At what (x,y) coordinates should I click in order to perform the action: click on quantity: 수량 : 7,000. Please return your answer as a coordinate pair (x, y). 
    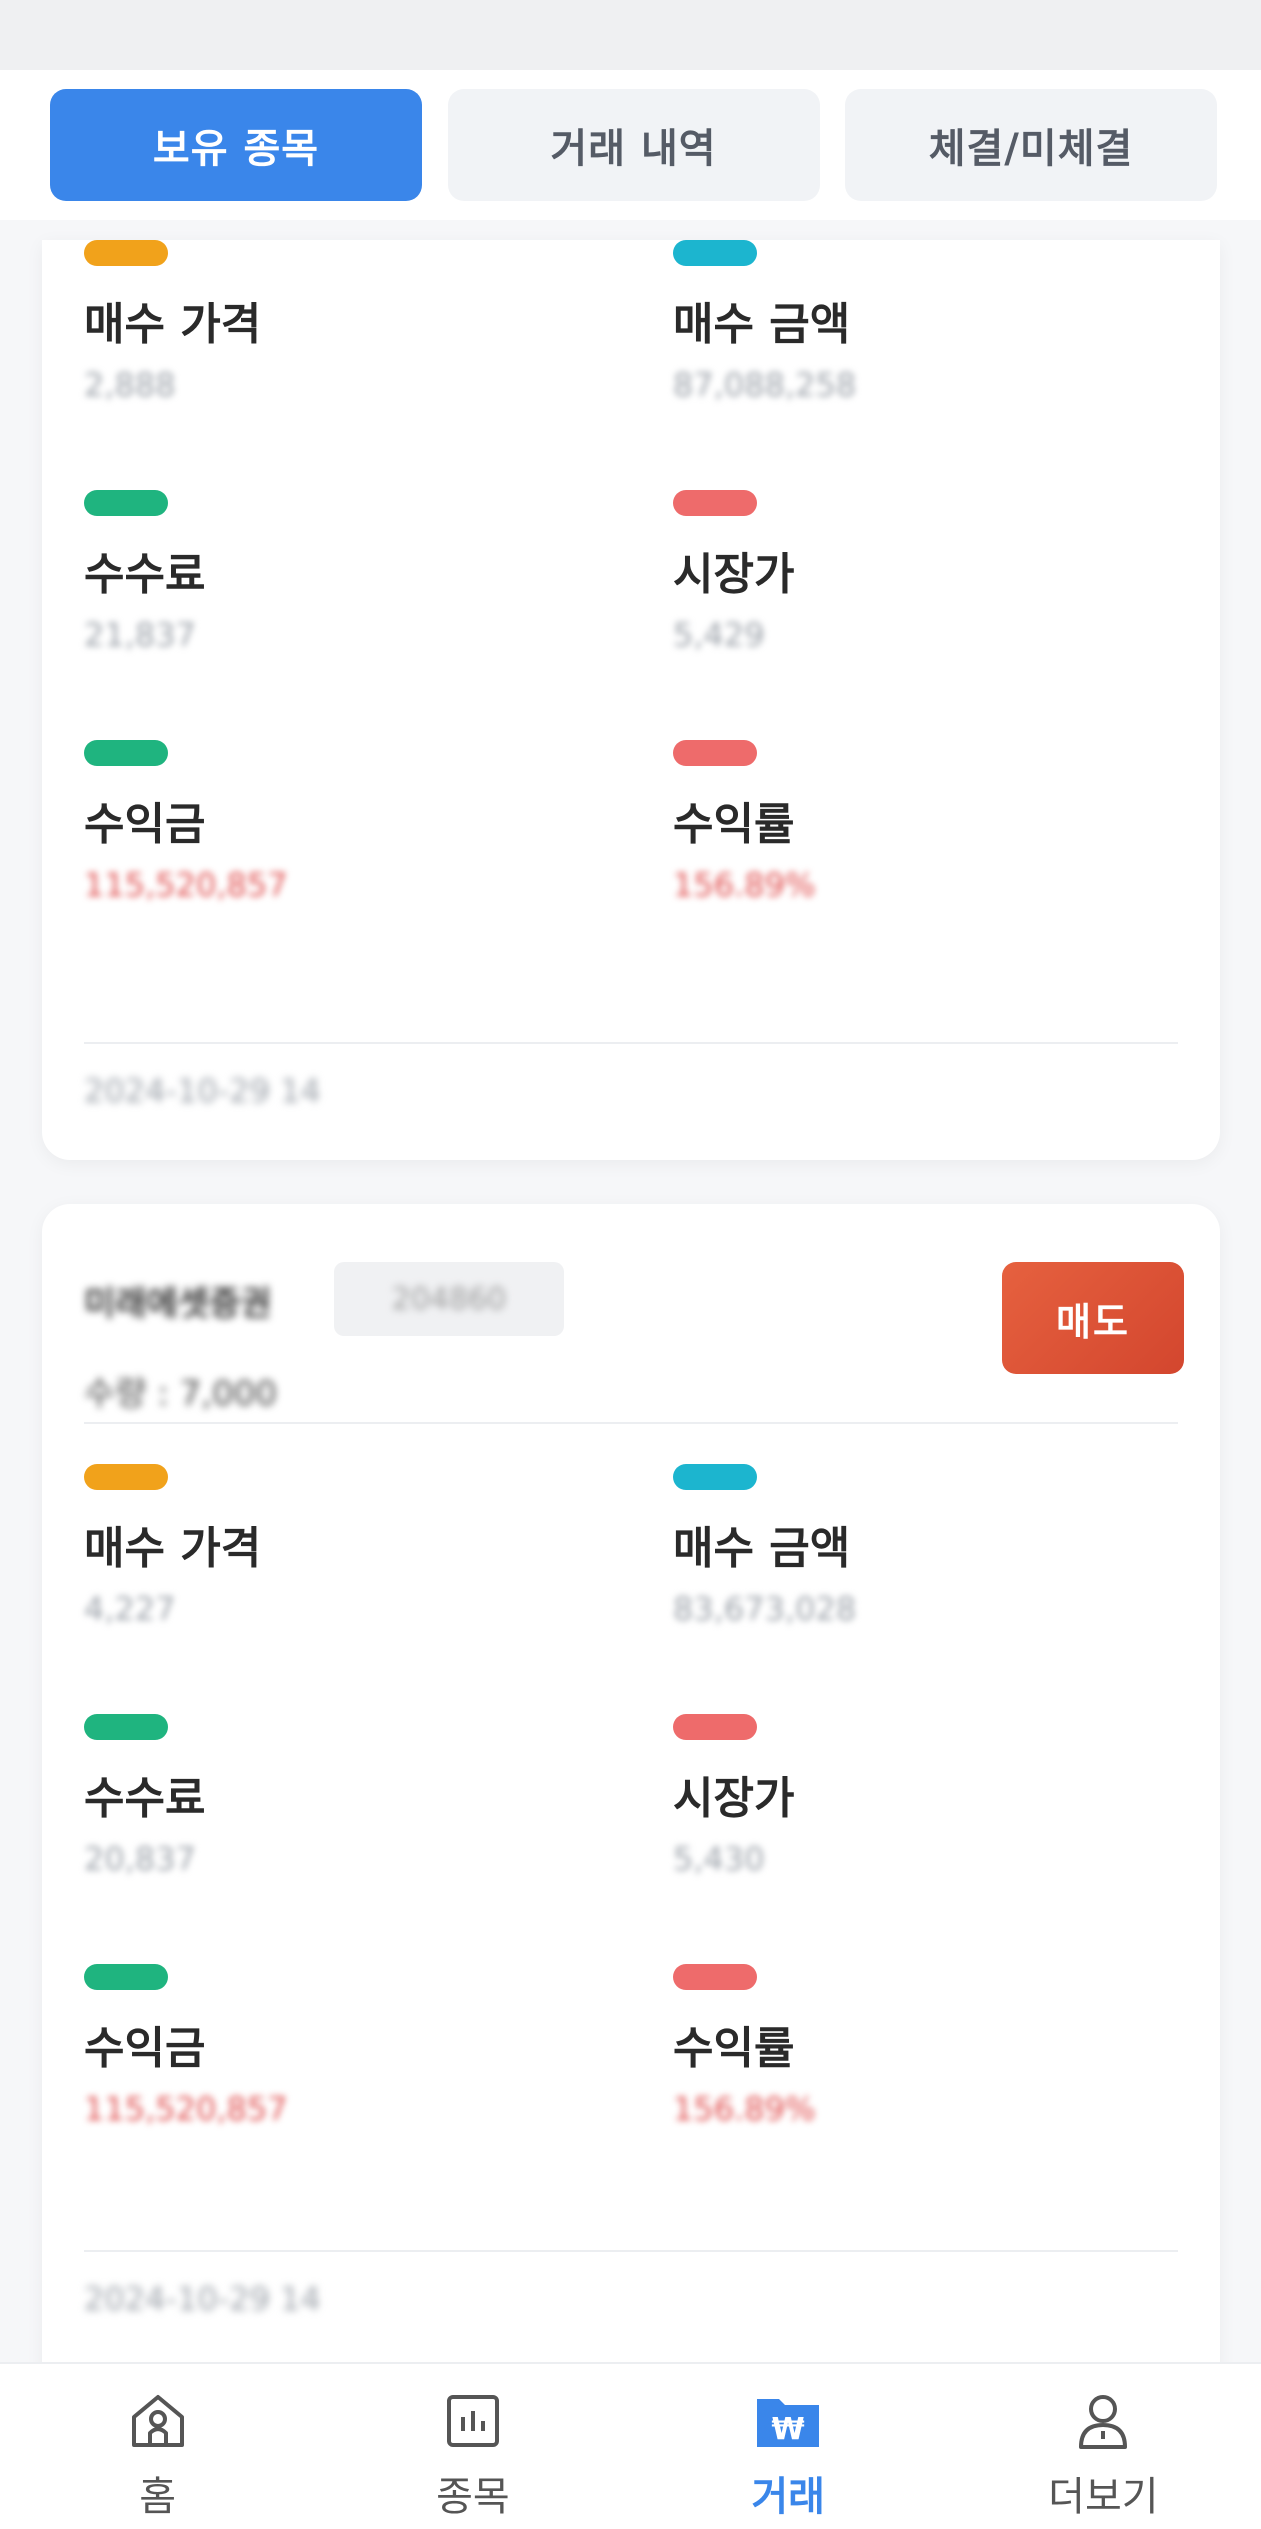
    Looking at the image, I should click on (180, 1394).